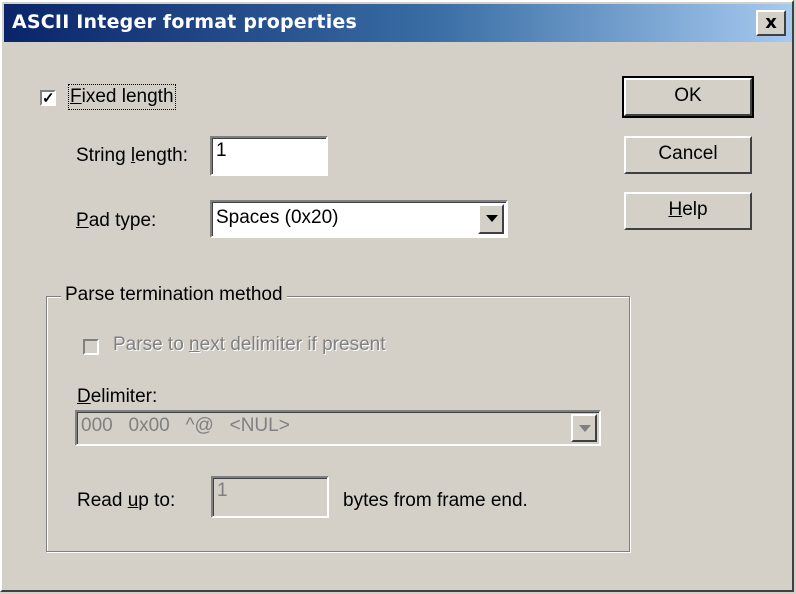 Image resolution: width=796 pixels, height=594 pixels. I want to click on fixed-length-label-accel: F, so click(76, 96).